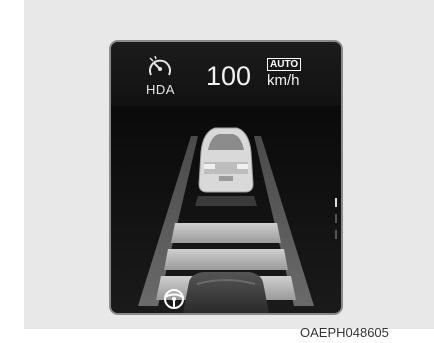  I want to click on auto-badge: AUTO, so click(284, 64).